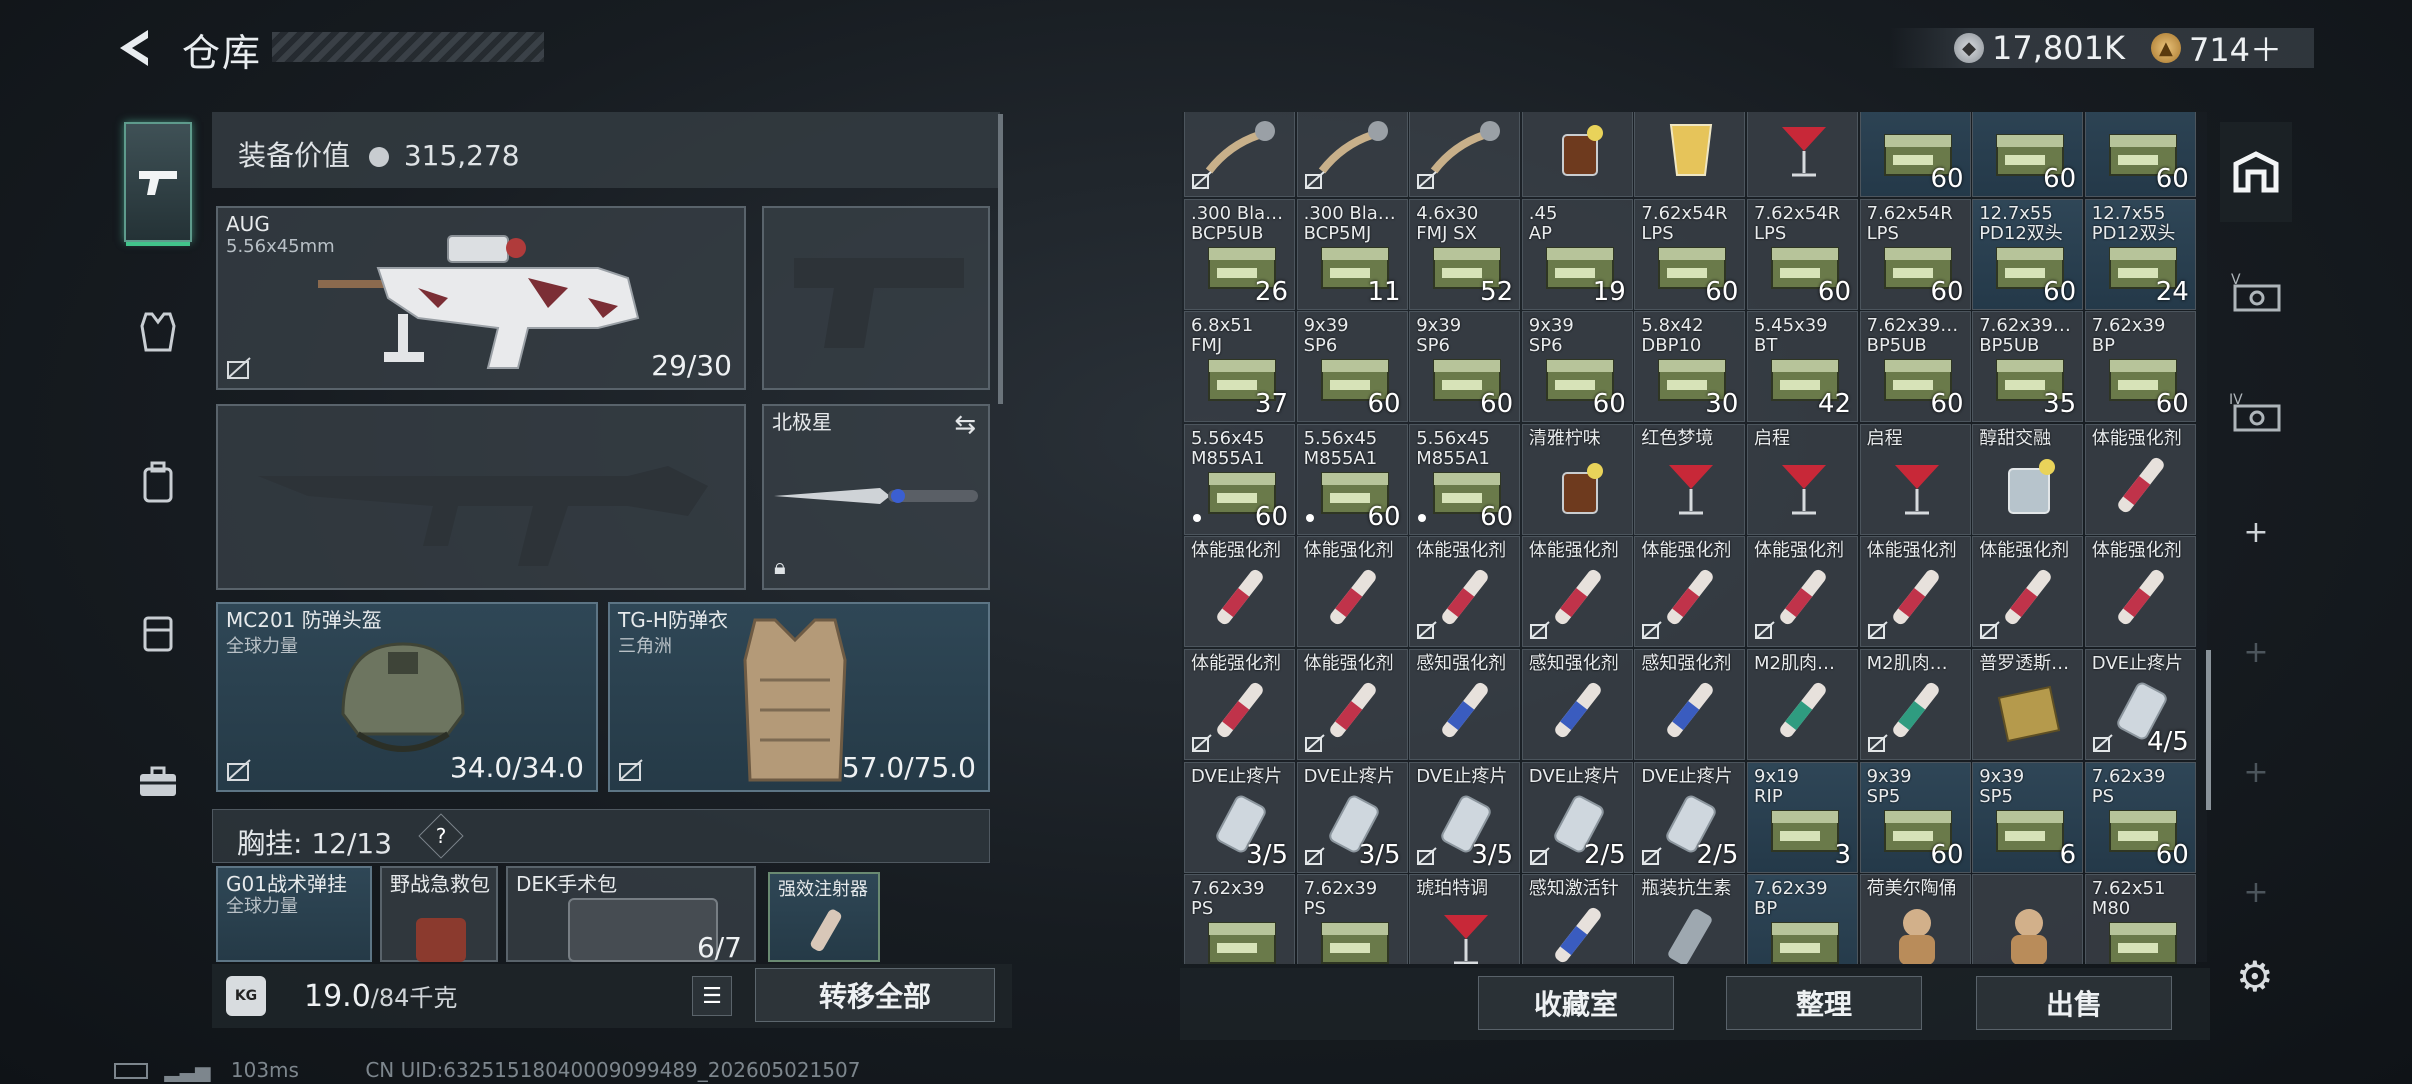 The width and height of the screenshot is (2412, 1084). Describe the element at coordinates (1915, 817) in the screenshot. I see `storage-item-cell: 9x39 SP5 60` at that location.